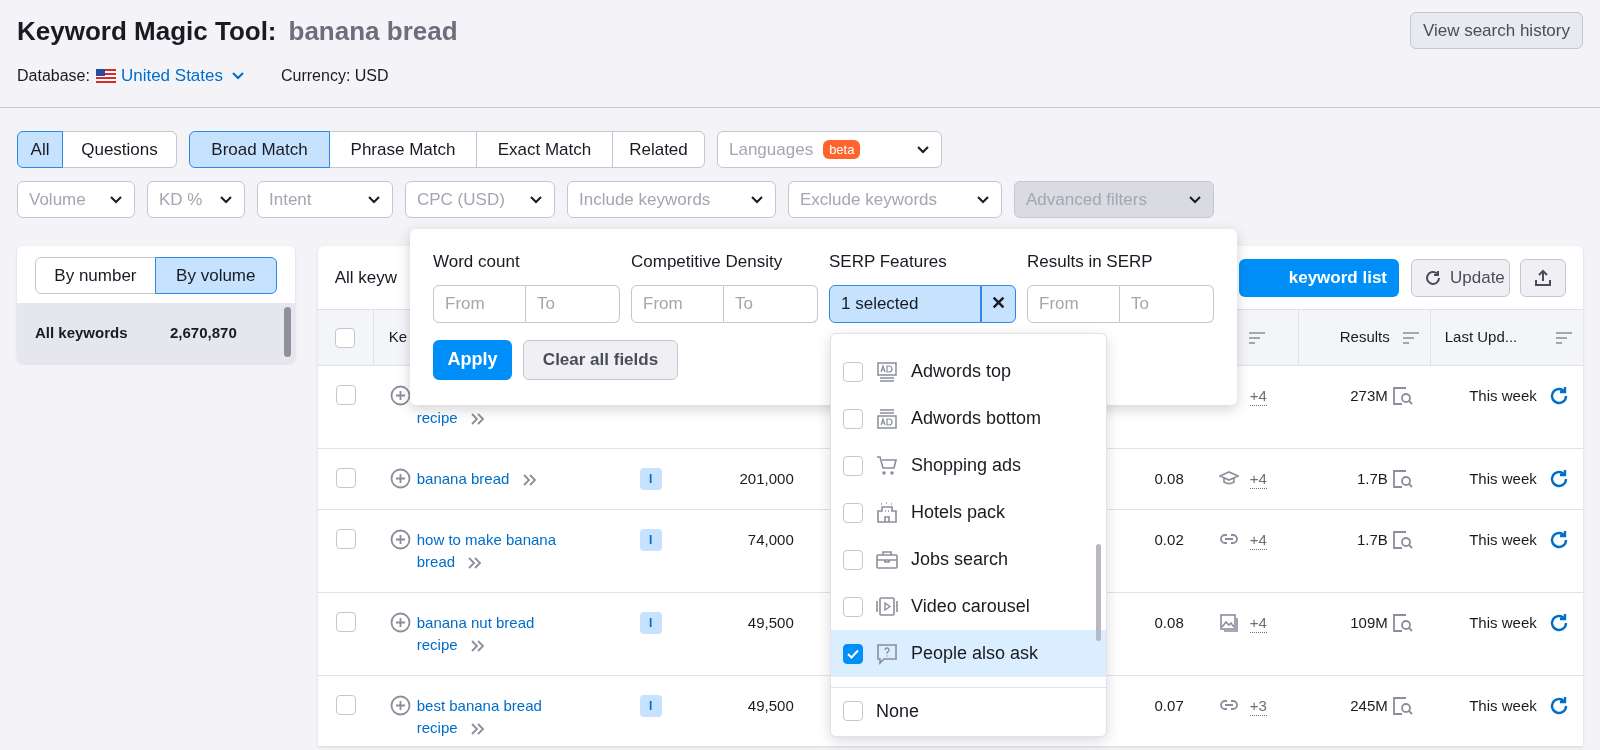 This screenshot has width=1600, height=750. What do you see at coordinates (1169, 622) in the screenshot?
I see `table-cell: 0.08` at bounding box center [1169, 622].